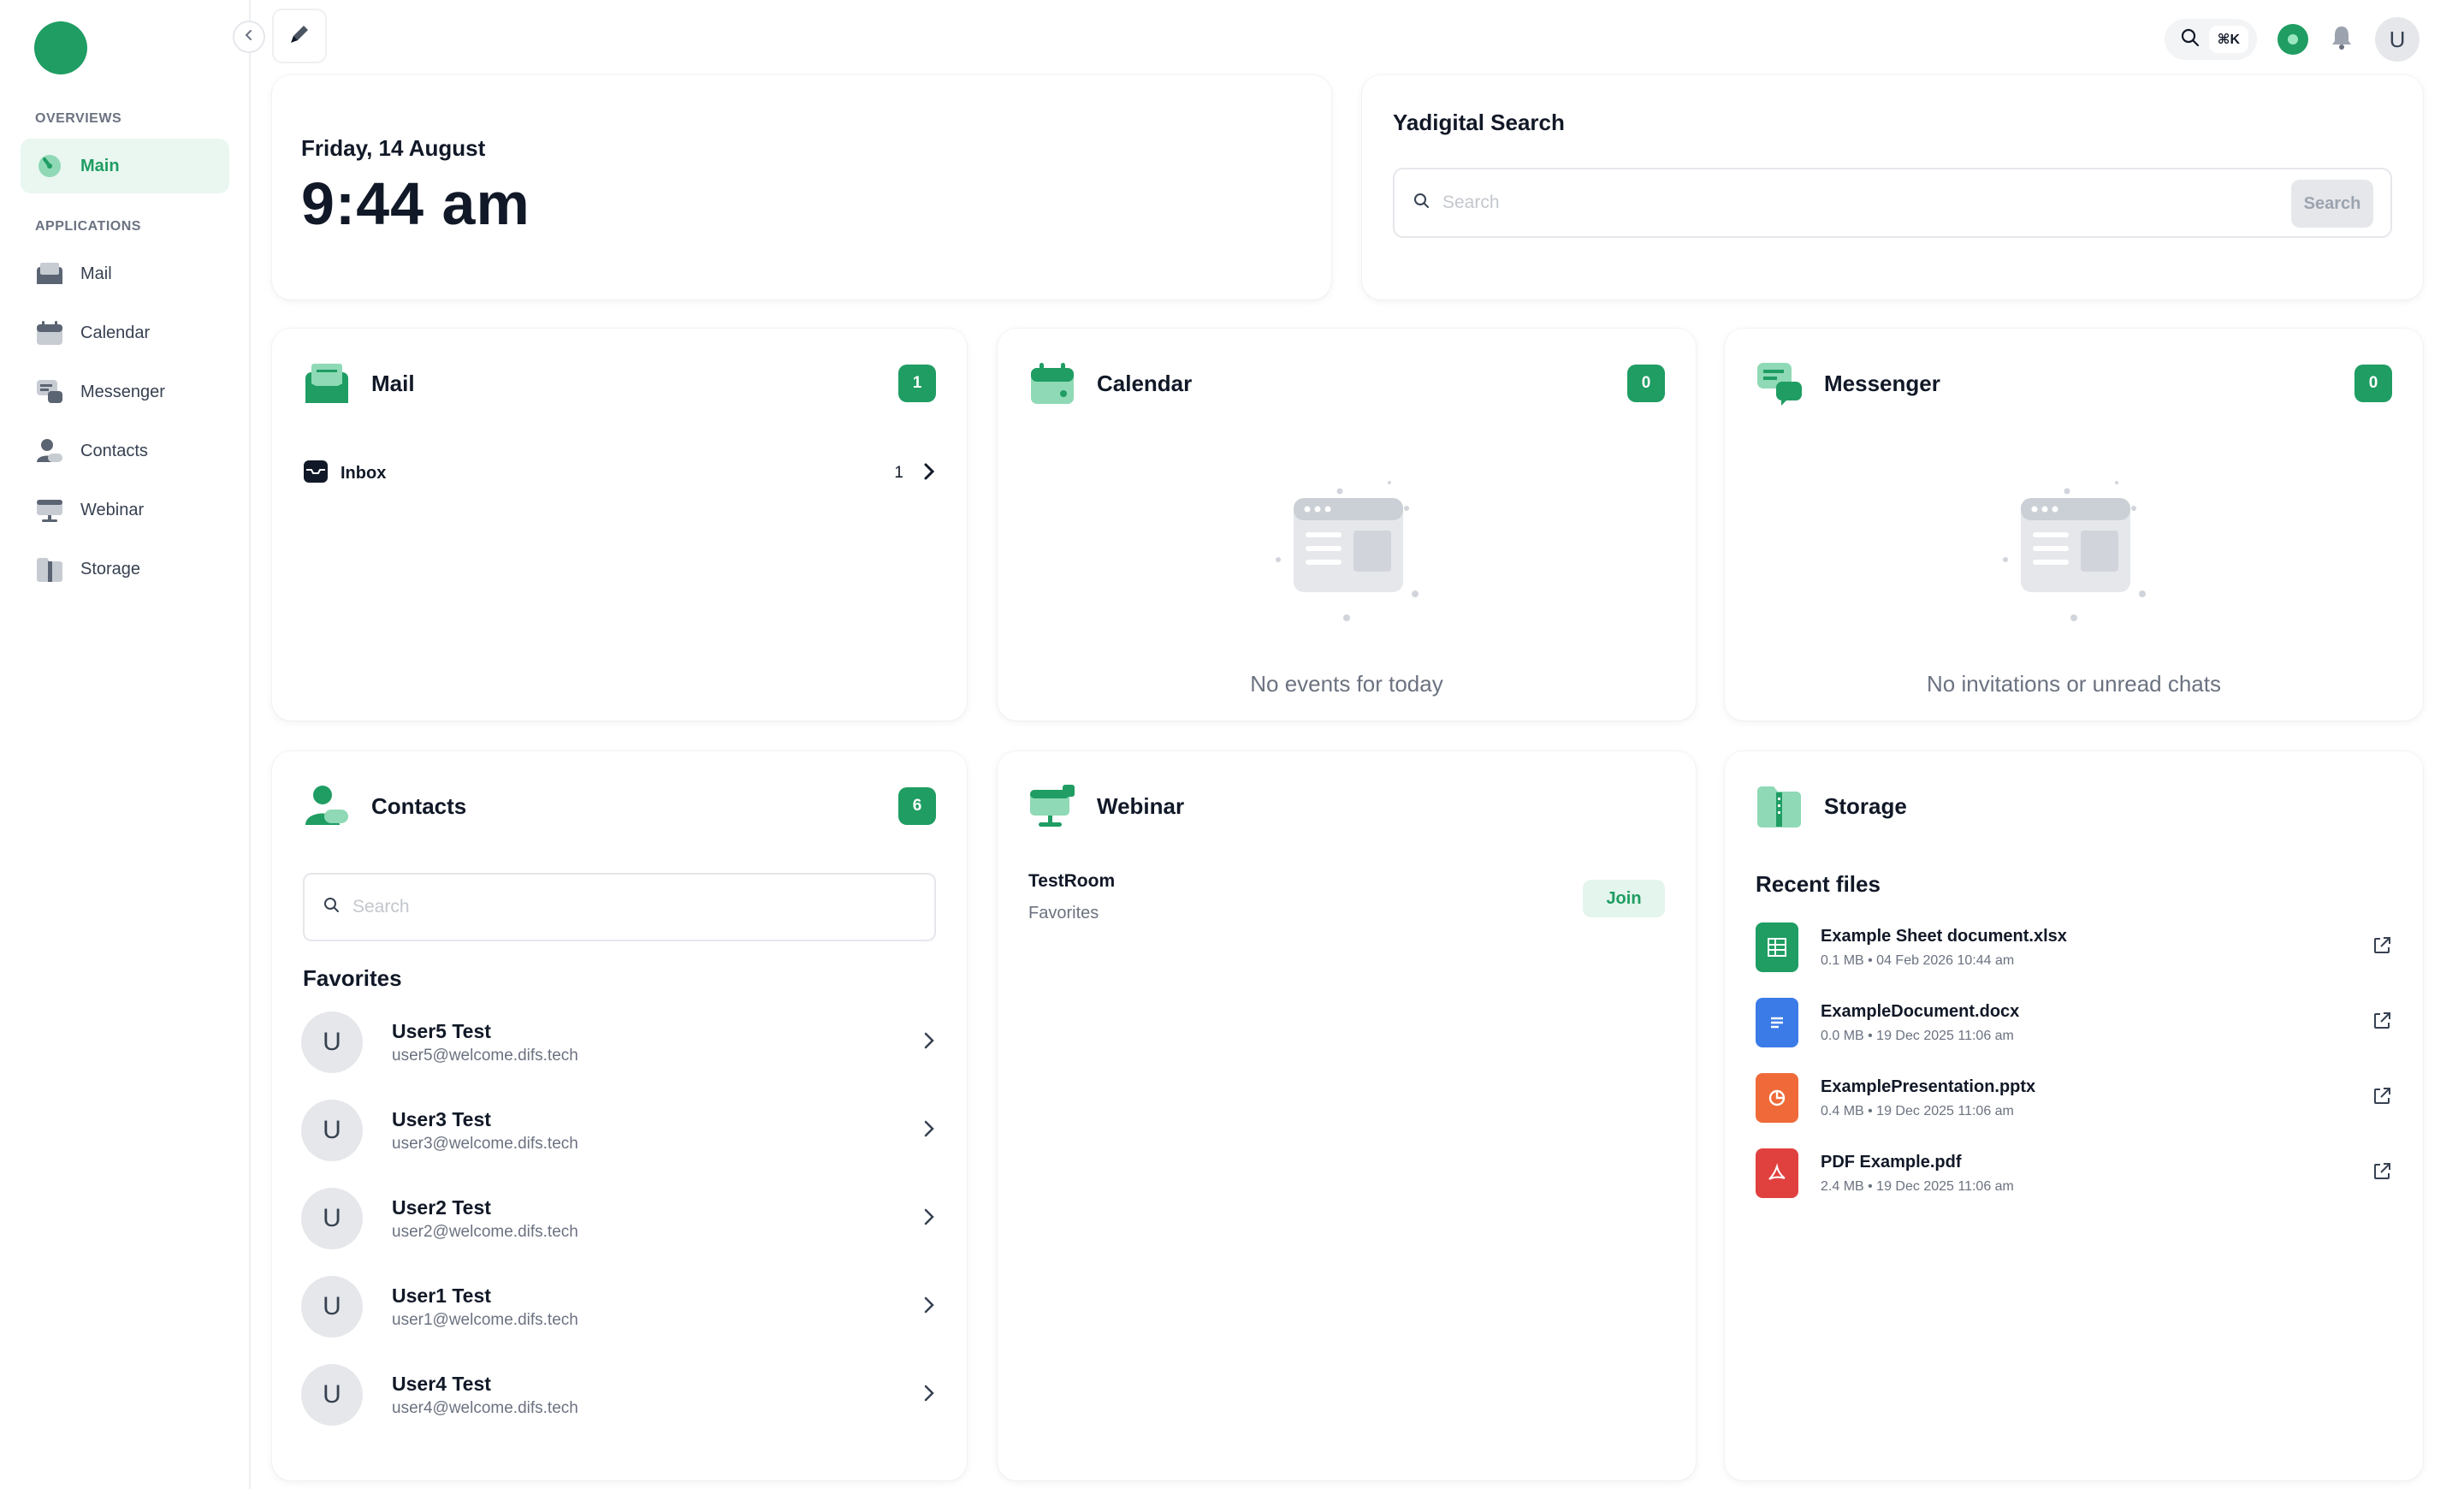 The image size is (2464, 1489). I want to click on contact-email: user4@welcome.difs.tech, so click(485, 1407).